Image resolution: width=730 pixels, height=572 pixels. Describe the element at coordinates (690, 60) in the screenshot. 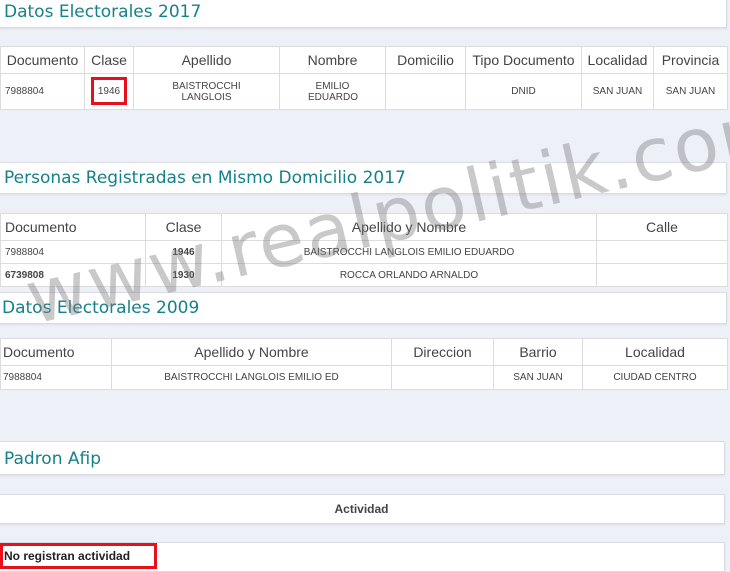

I see `col-provincia: Provincia` at that location.